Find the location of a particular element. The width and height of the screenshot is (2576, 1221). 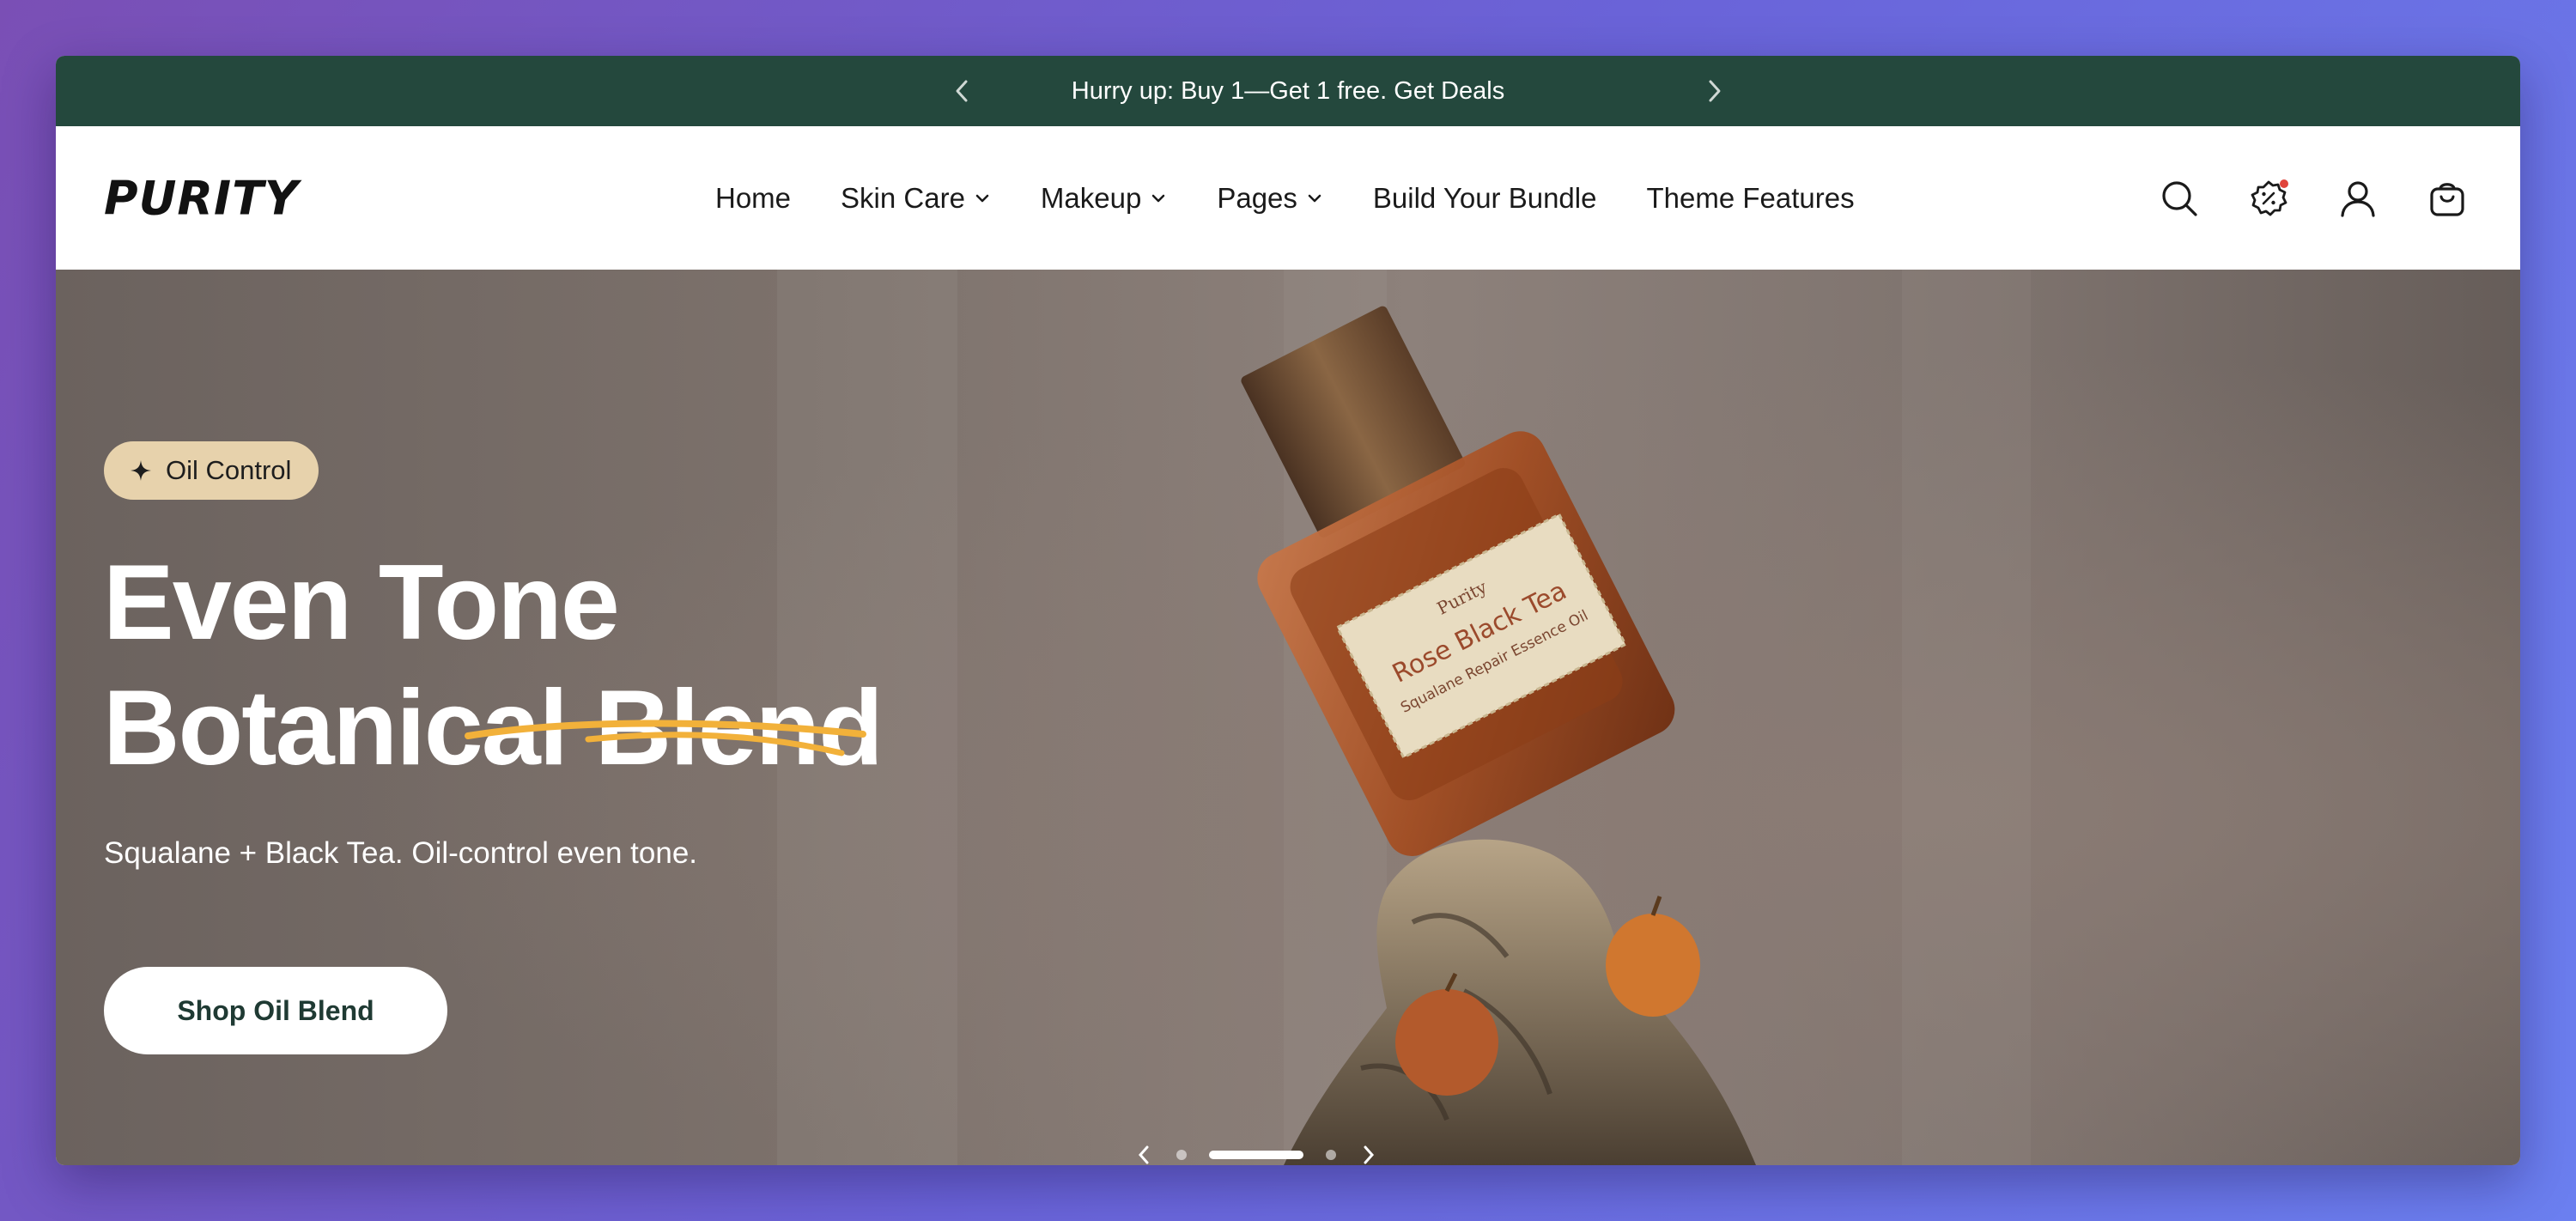

background-shadow is located at coordinates (1967, 717).